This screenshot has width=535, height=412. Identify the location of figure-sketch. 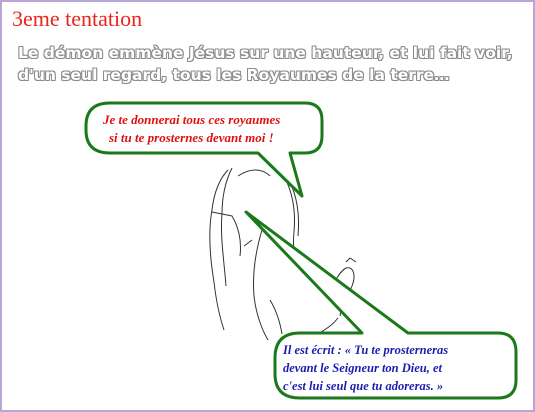
(283, 254).